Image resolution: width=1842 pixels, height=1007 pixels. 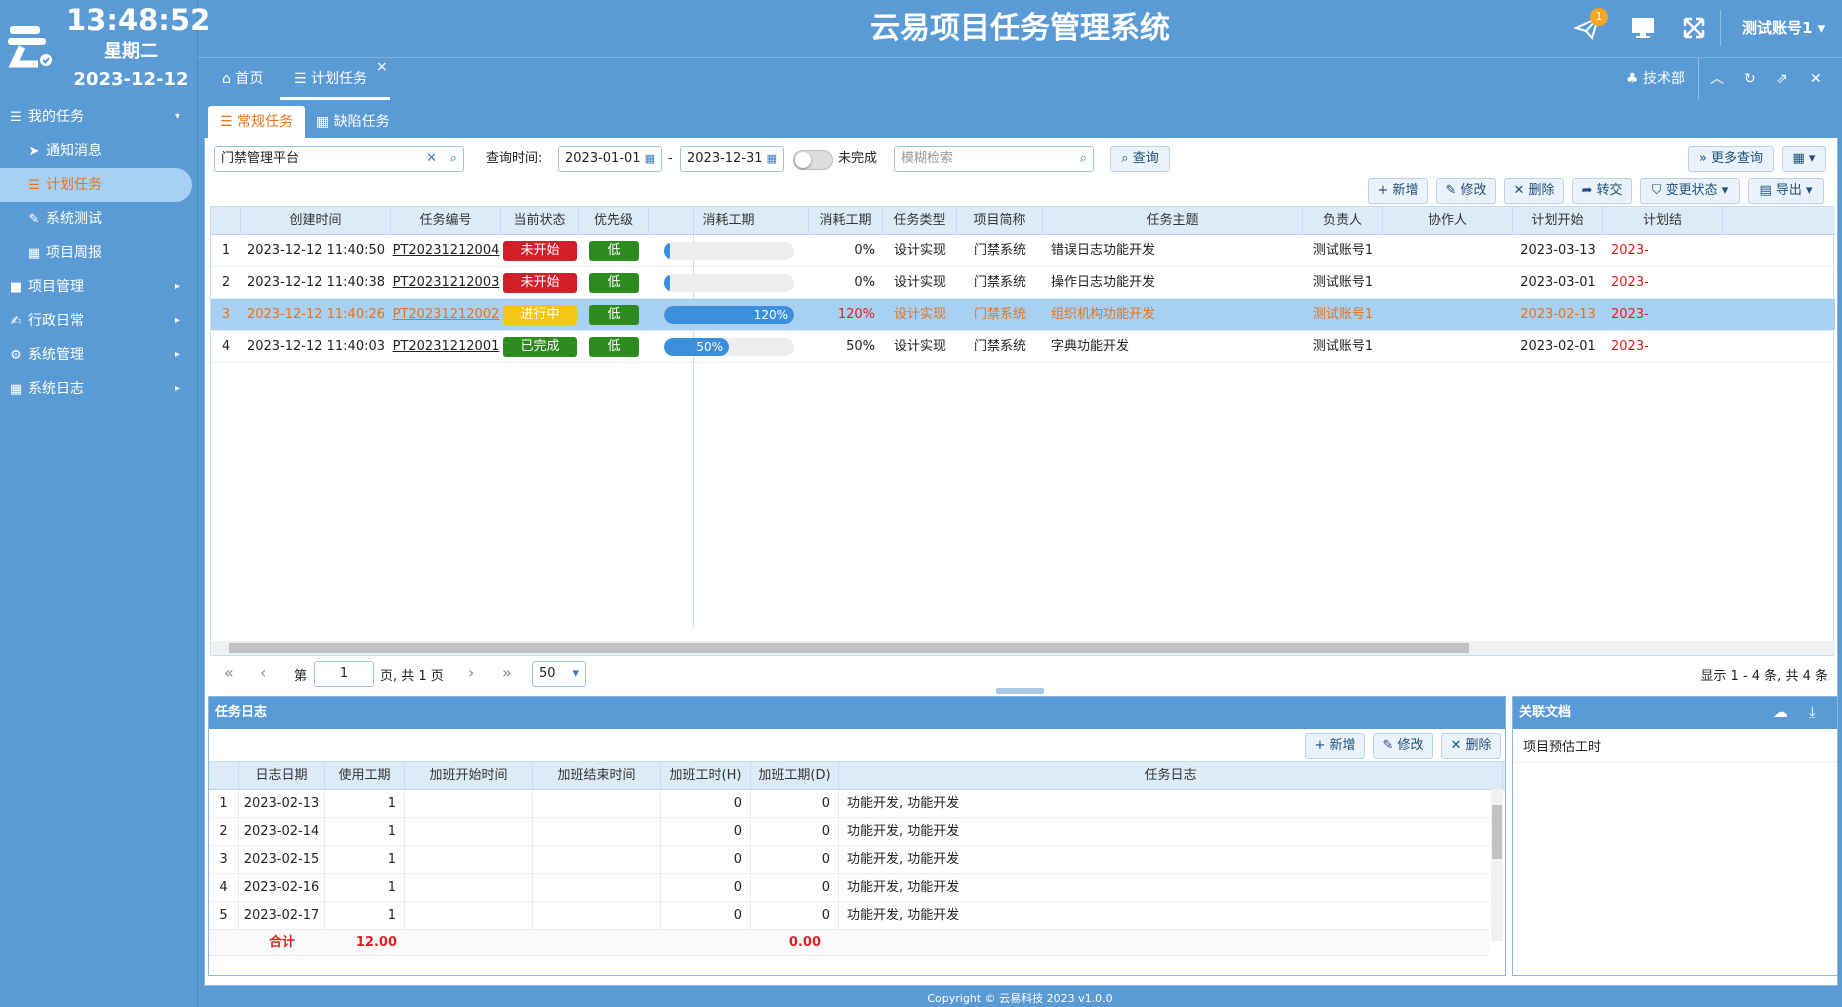 I want to click on sidebar-item-6: ✍ 行政日常 ▸, so click(x=99, y=321).